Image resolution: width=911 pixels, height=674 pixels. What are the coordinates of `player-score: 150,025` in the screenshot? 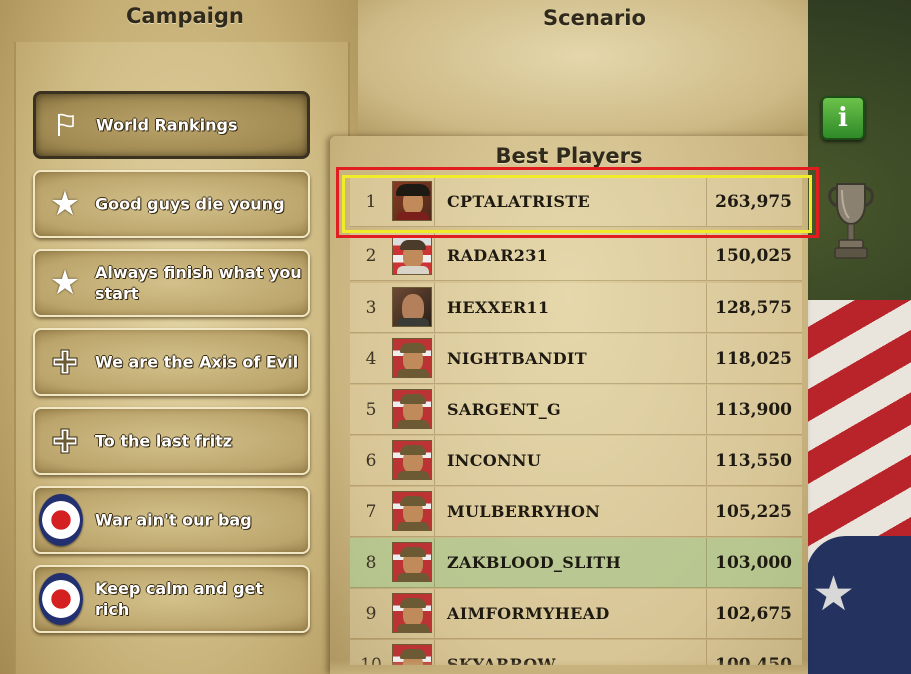 It's located at (753, 255).